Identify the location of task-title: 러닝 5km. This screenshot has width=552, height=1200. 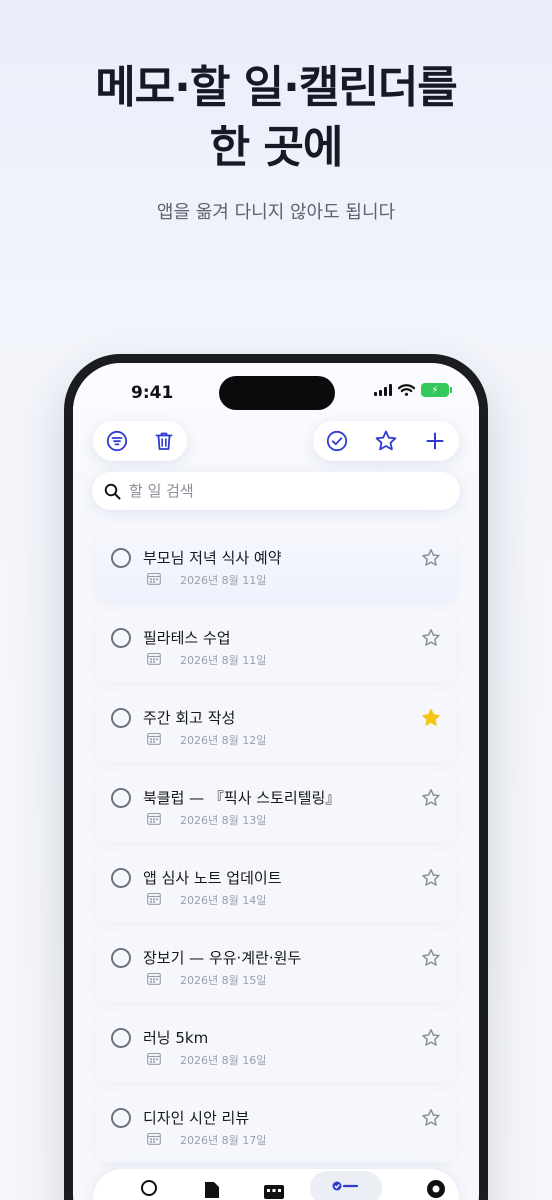
(176, 1038).